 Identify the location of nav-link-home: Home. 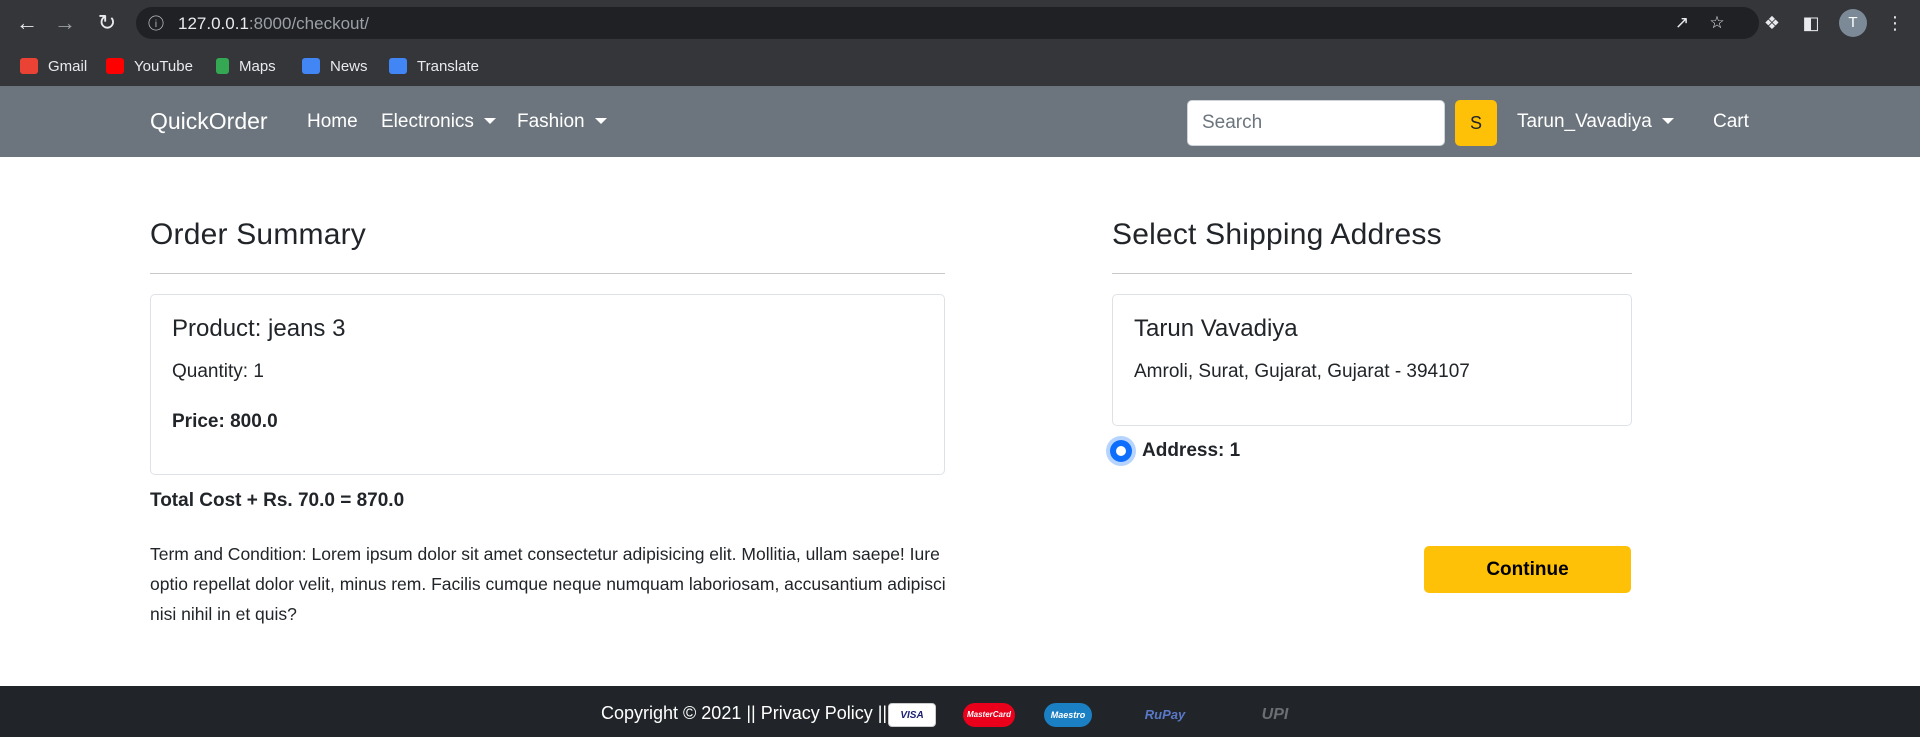
(332, 122).